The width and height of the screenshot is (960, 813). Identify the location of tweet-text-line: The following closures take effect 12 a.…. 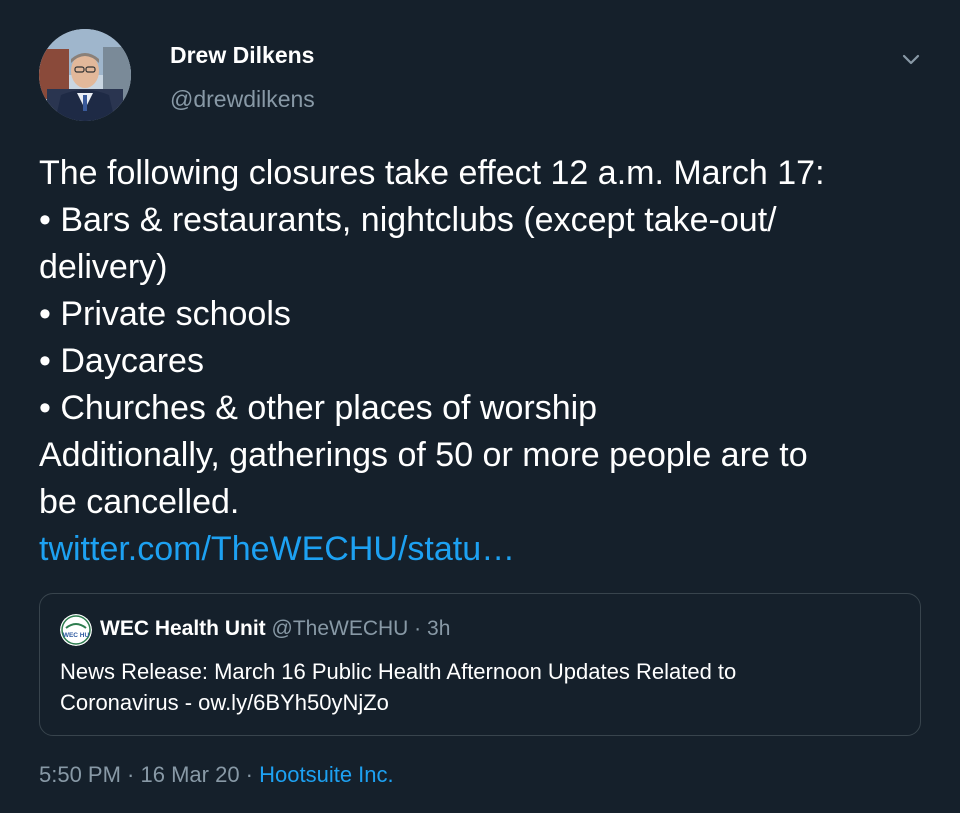
(432, 173).